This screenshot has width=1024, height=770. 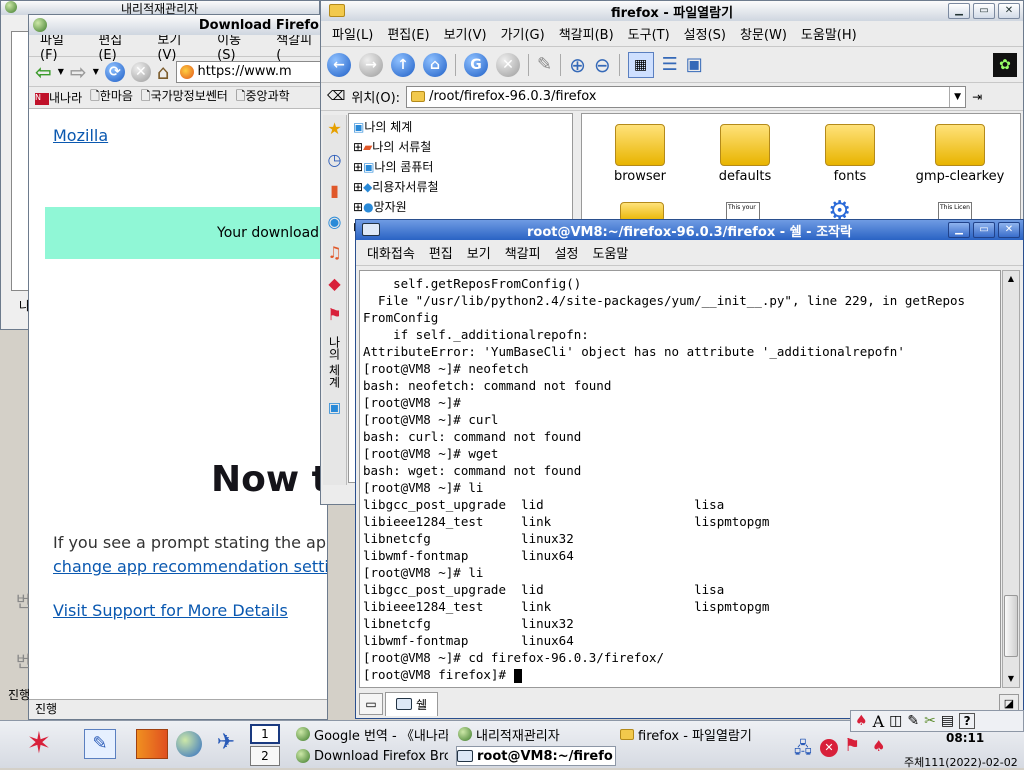 I want to click on task-file-manager: firefox - 파일열람기, so click(x=695, y=734).